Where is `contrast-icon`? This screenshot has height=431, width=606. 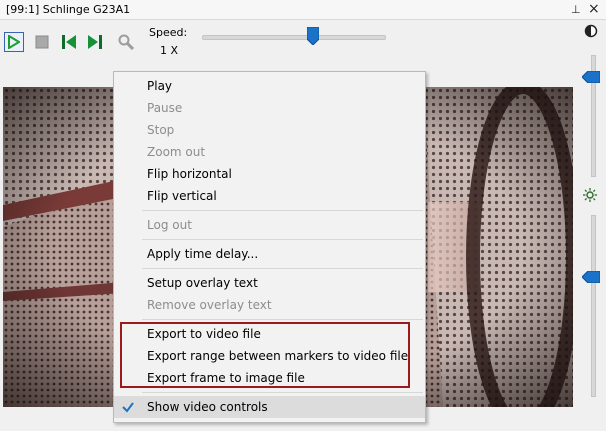 contrast-icon is located at coordinates (591, 31).